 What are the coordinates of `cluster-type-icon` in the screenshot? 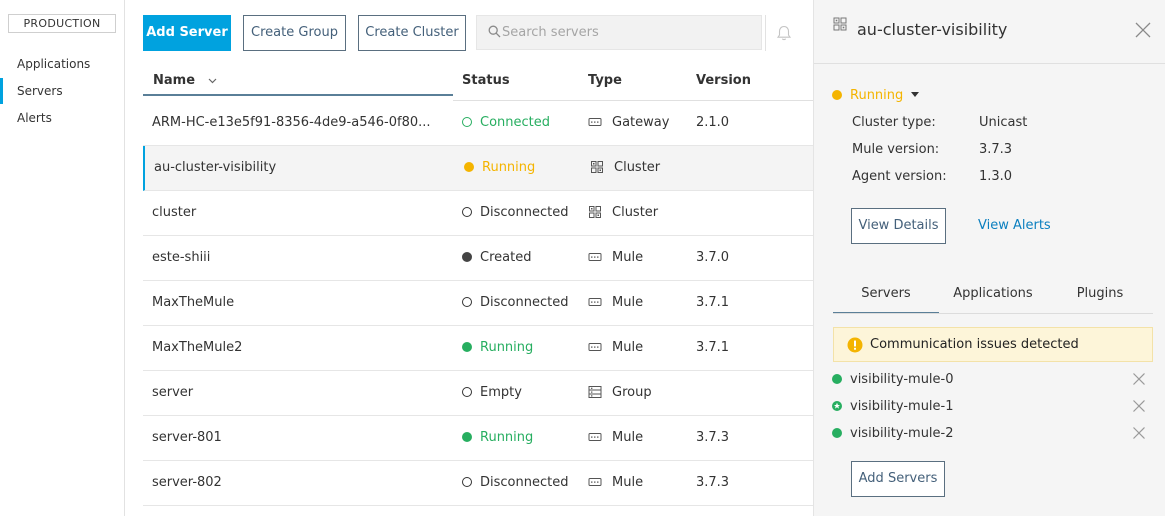 It's located at (595, 211).